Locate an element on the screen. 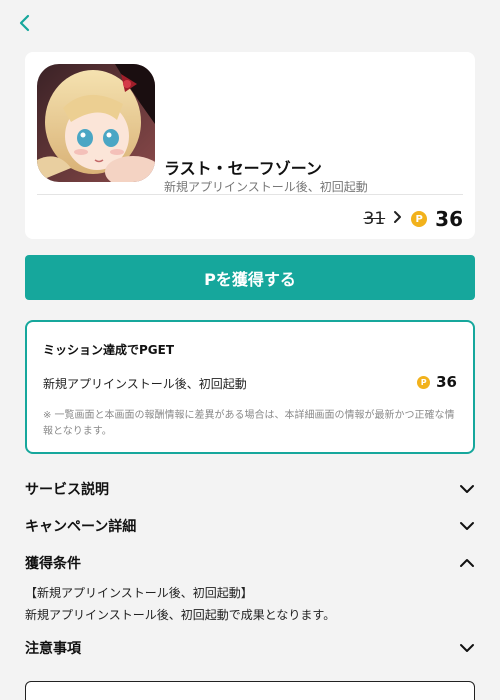 This screenshot has height=700, width=500. mission-points-value: 36 is located at coordinates (446, 382).